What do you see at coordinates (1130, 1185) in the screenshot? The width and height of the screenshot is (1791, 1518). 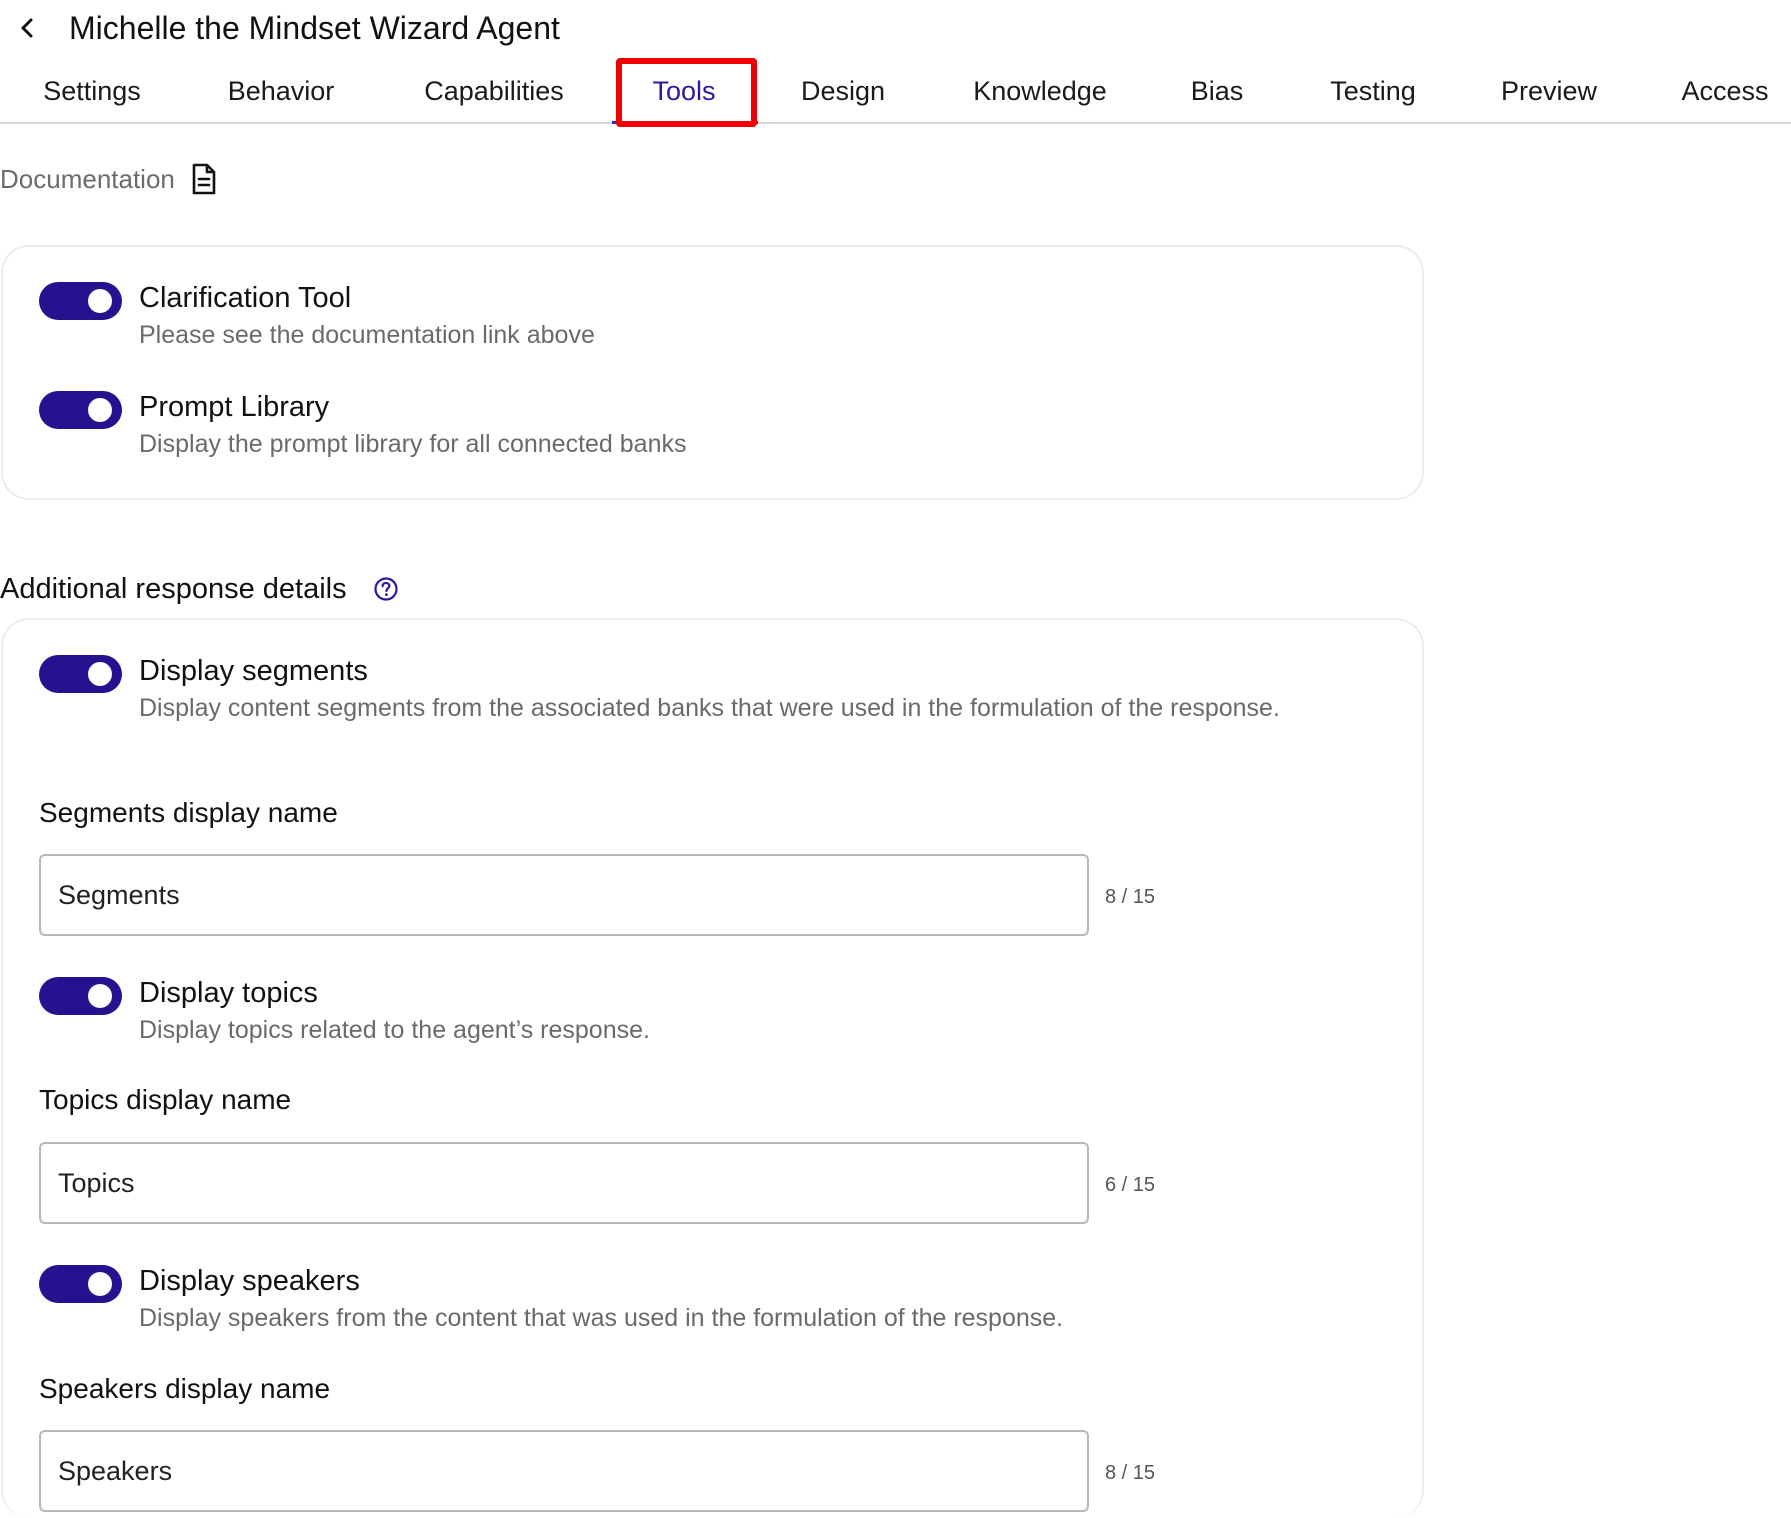 I see `topics-char-count: 6 / 15` at bounding box center [1130, 1185].